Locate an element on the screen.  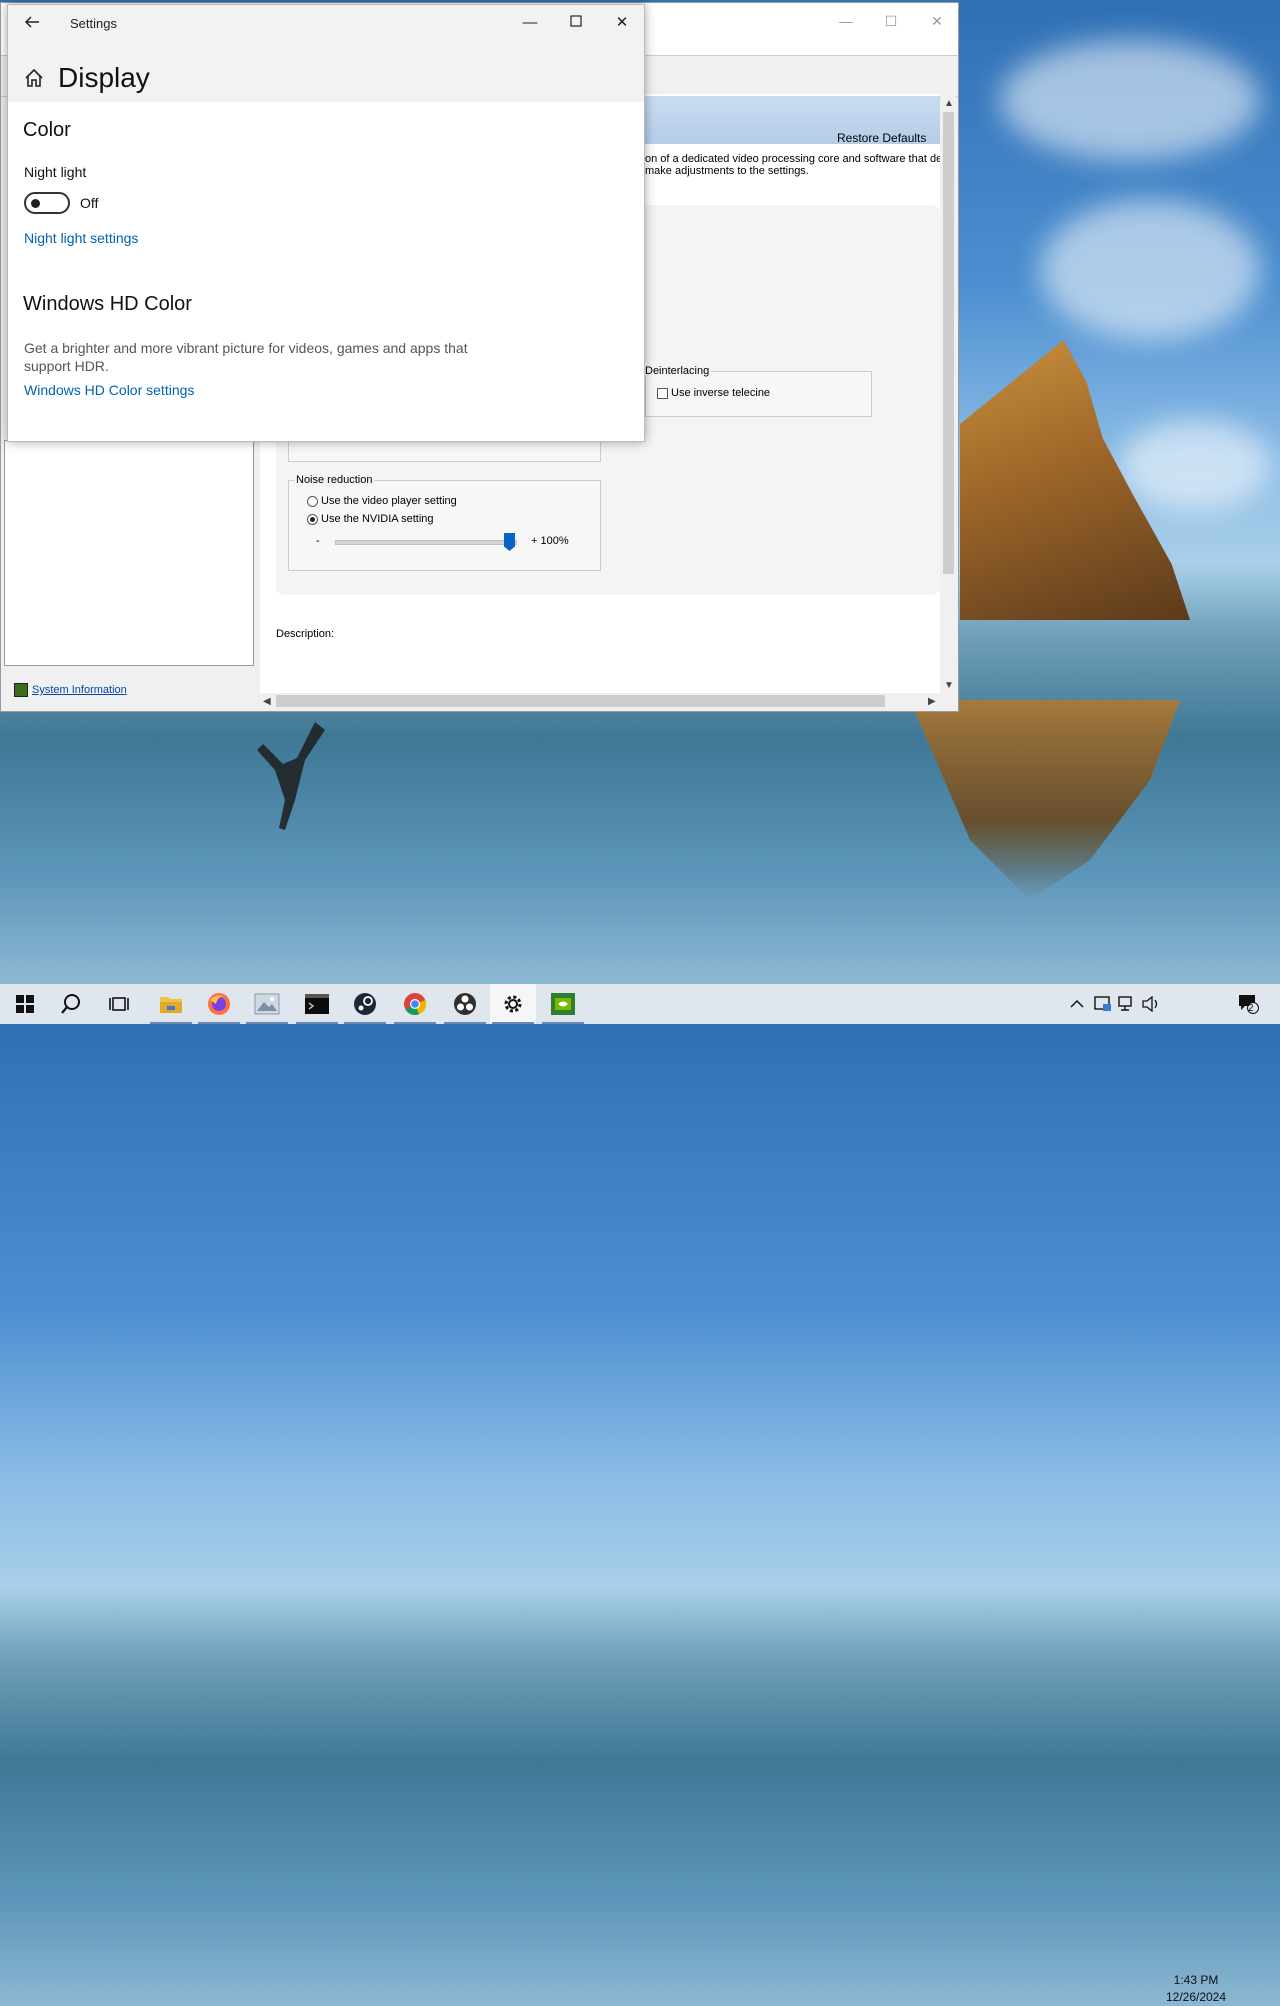
system-information-link: System Information is located at coordinates (70, 690).